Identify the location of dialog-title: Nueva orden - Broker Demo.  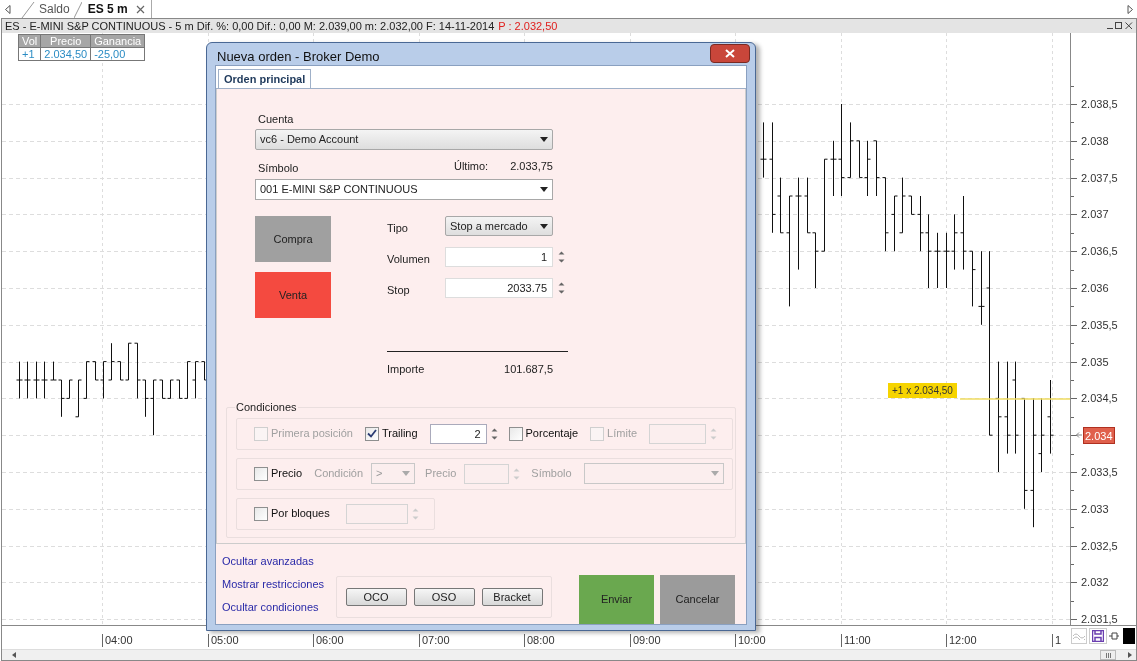
(298, 57).